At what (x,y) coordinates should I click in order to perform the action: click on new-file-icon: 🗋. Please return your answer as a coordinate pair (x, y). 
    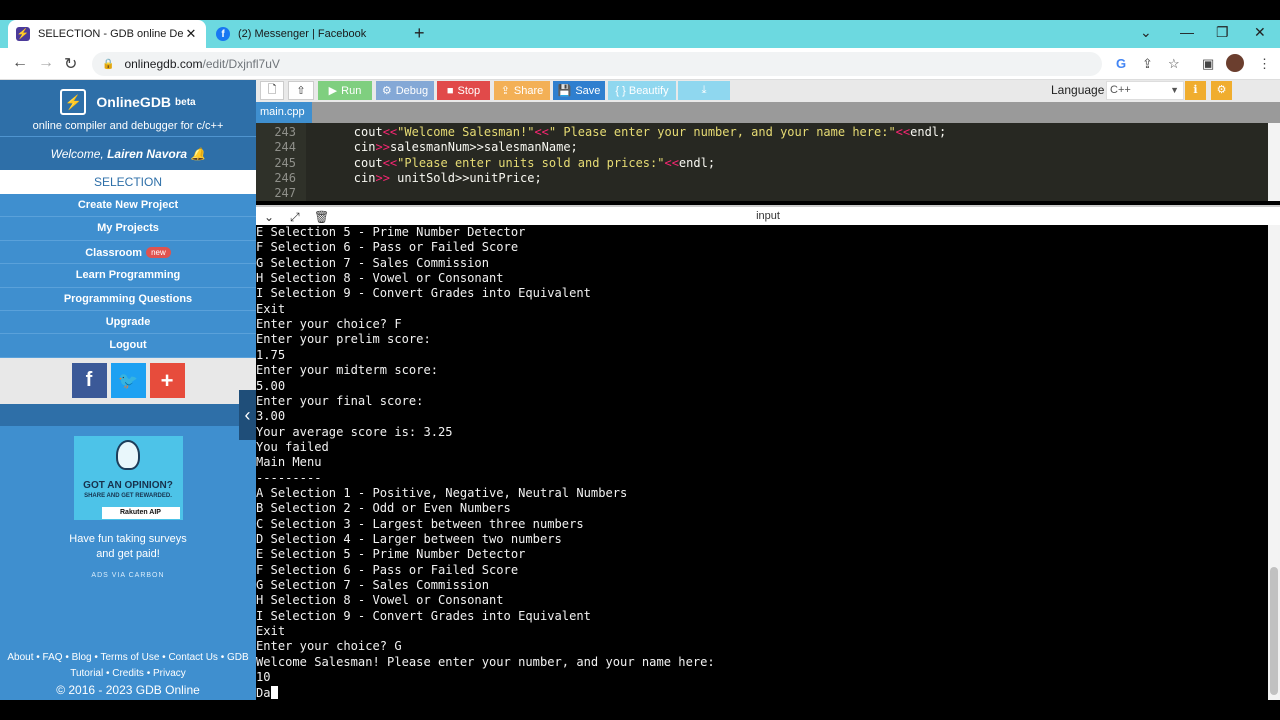
    Looking at the image, I should click on (272, 90).